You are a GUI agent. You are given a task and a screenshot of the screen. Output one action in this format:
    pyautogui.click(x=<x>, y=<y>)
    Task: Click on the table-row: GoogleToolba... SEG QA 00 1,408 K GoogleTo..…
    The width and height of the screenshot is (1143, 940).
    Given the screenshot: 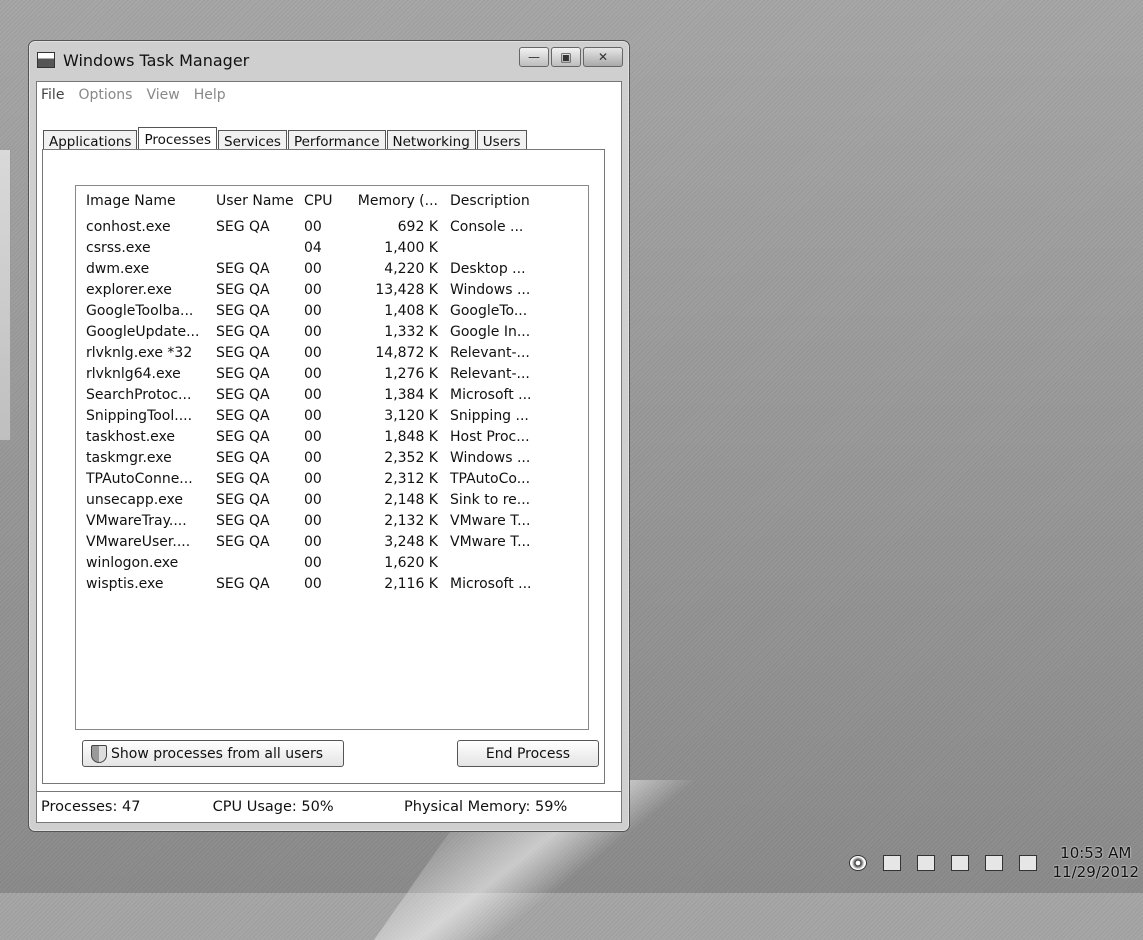 What is the action you would take?
    pyautogui.click(x=332, y=310)
    